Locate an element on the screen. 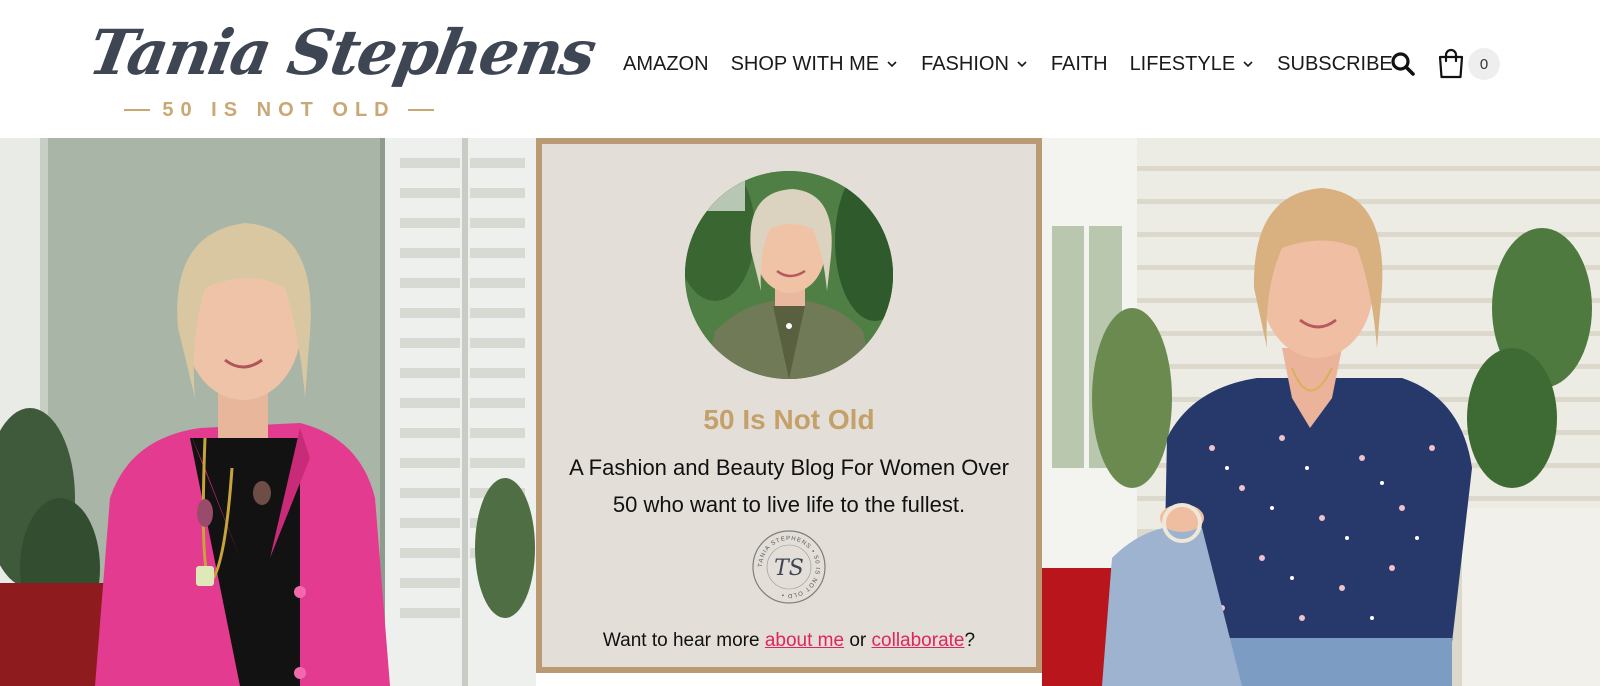 The image size is (1600, 686). about-me-link: about me is located at coordinates (804, 640).